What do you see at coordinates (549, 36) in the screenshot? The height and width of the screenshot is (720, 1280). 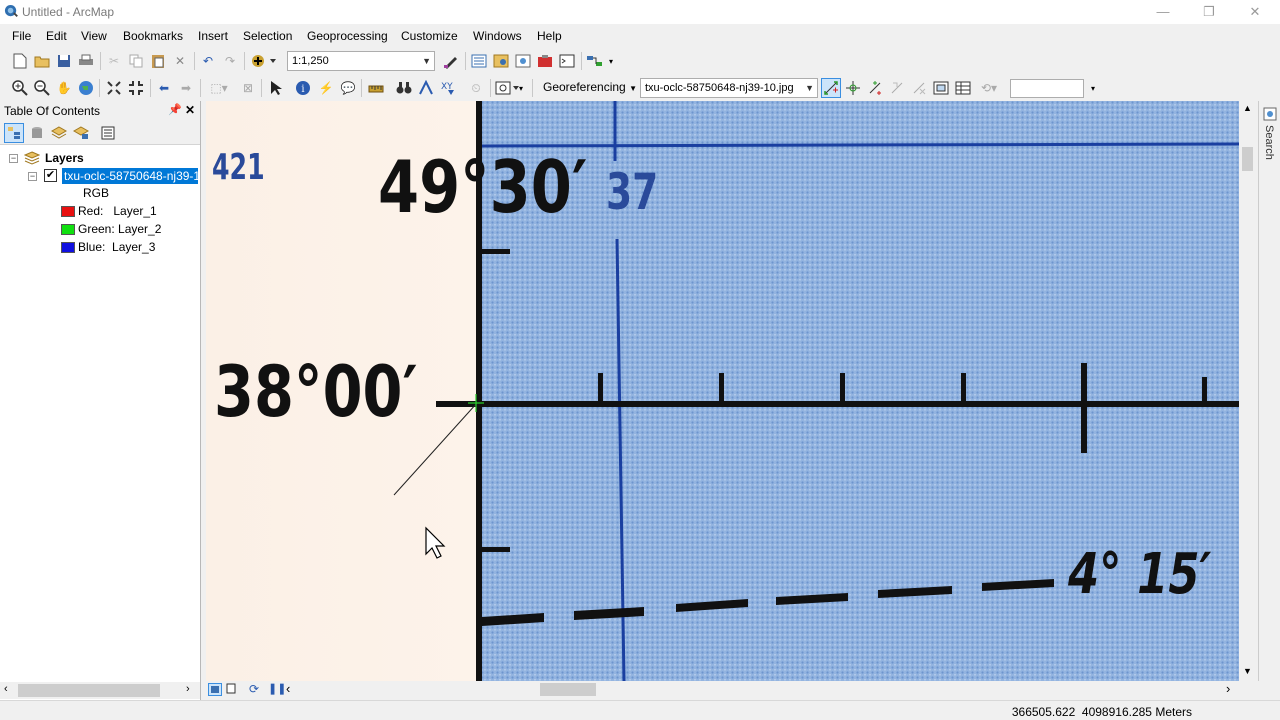 I see `menu-help: Help` at bounding box center [549, 36].